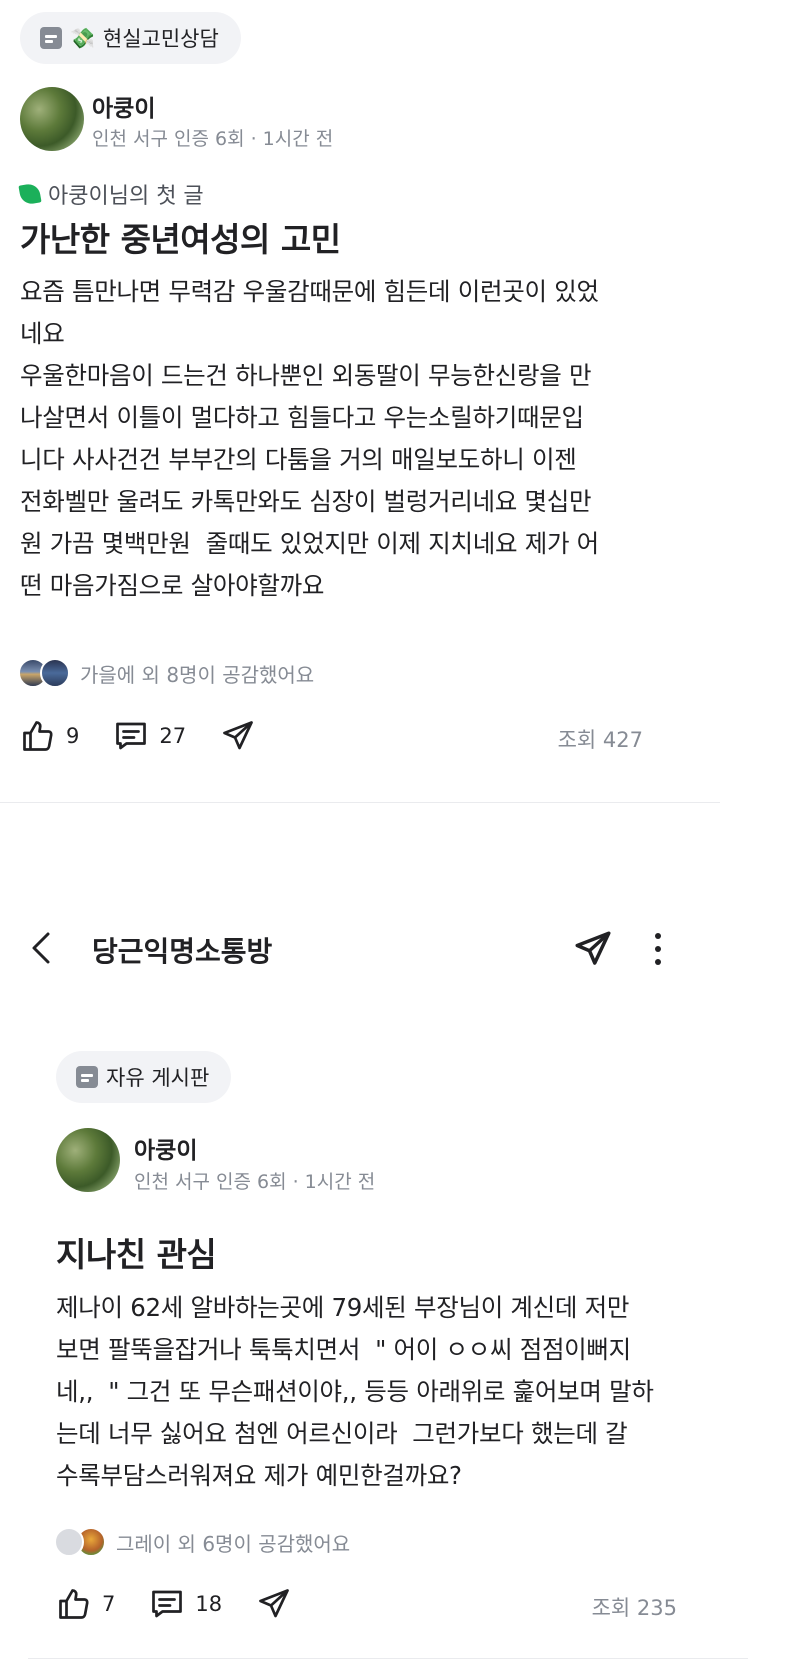 Image resolution: width=793 pixels, height=1673 pixels. Describe the element at coordinates (306, 375) in the screenshot. I see `body-line: 우울한마음이 드는건 하나뿐인 외동딸이 무능한신랑을 만` at that location.